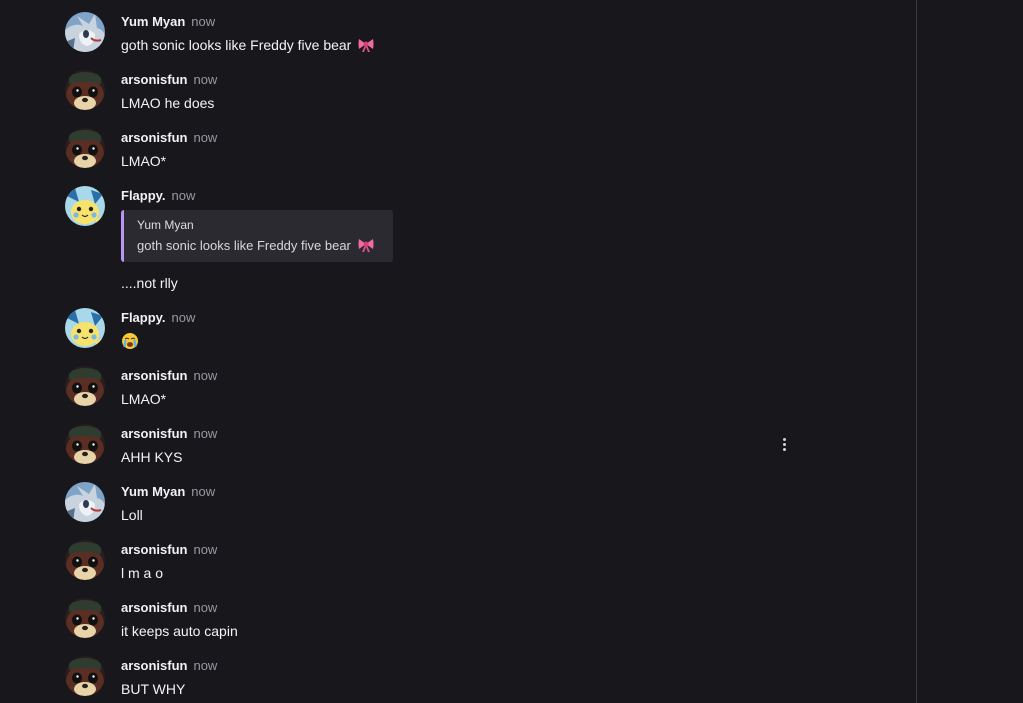 This screenshot has width=1023, height=703. I want to click on message-text: goth sonic looks like Freddy five bear, so click(247, 45).